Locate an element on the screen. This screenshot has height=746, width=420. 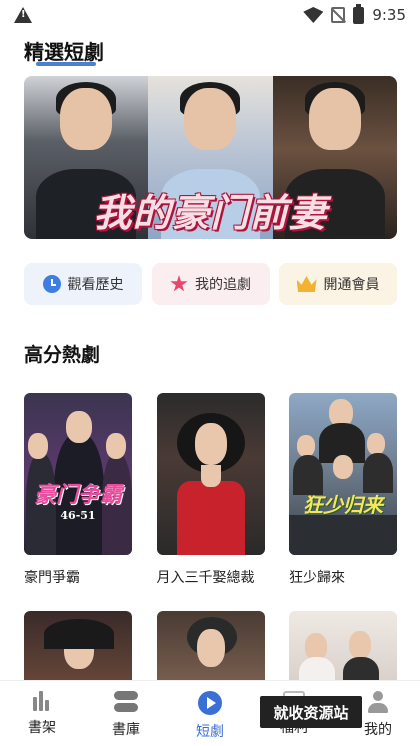
poster-episode-range: 46-51 is located at coordinates (78, 515).